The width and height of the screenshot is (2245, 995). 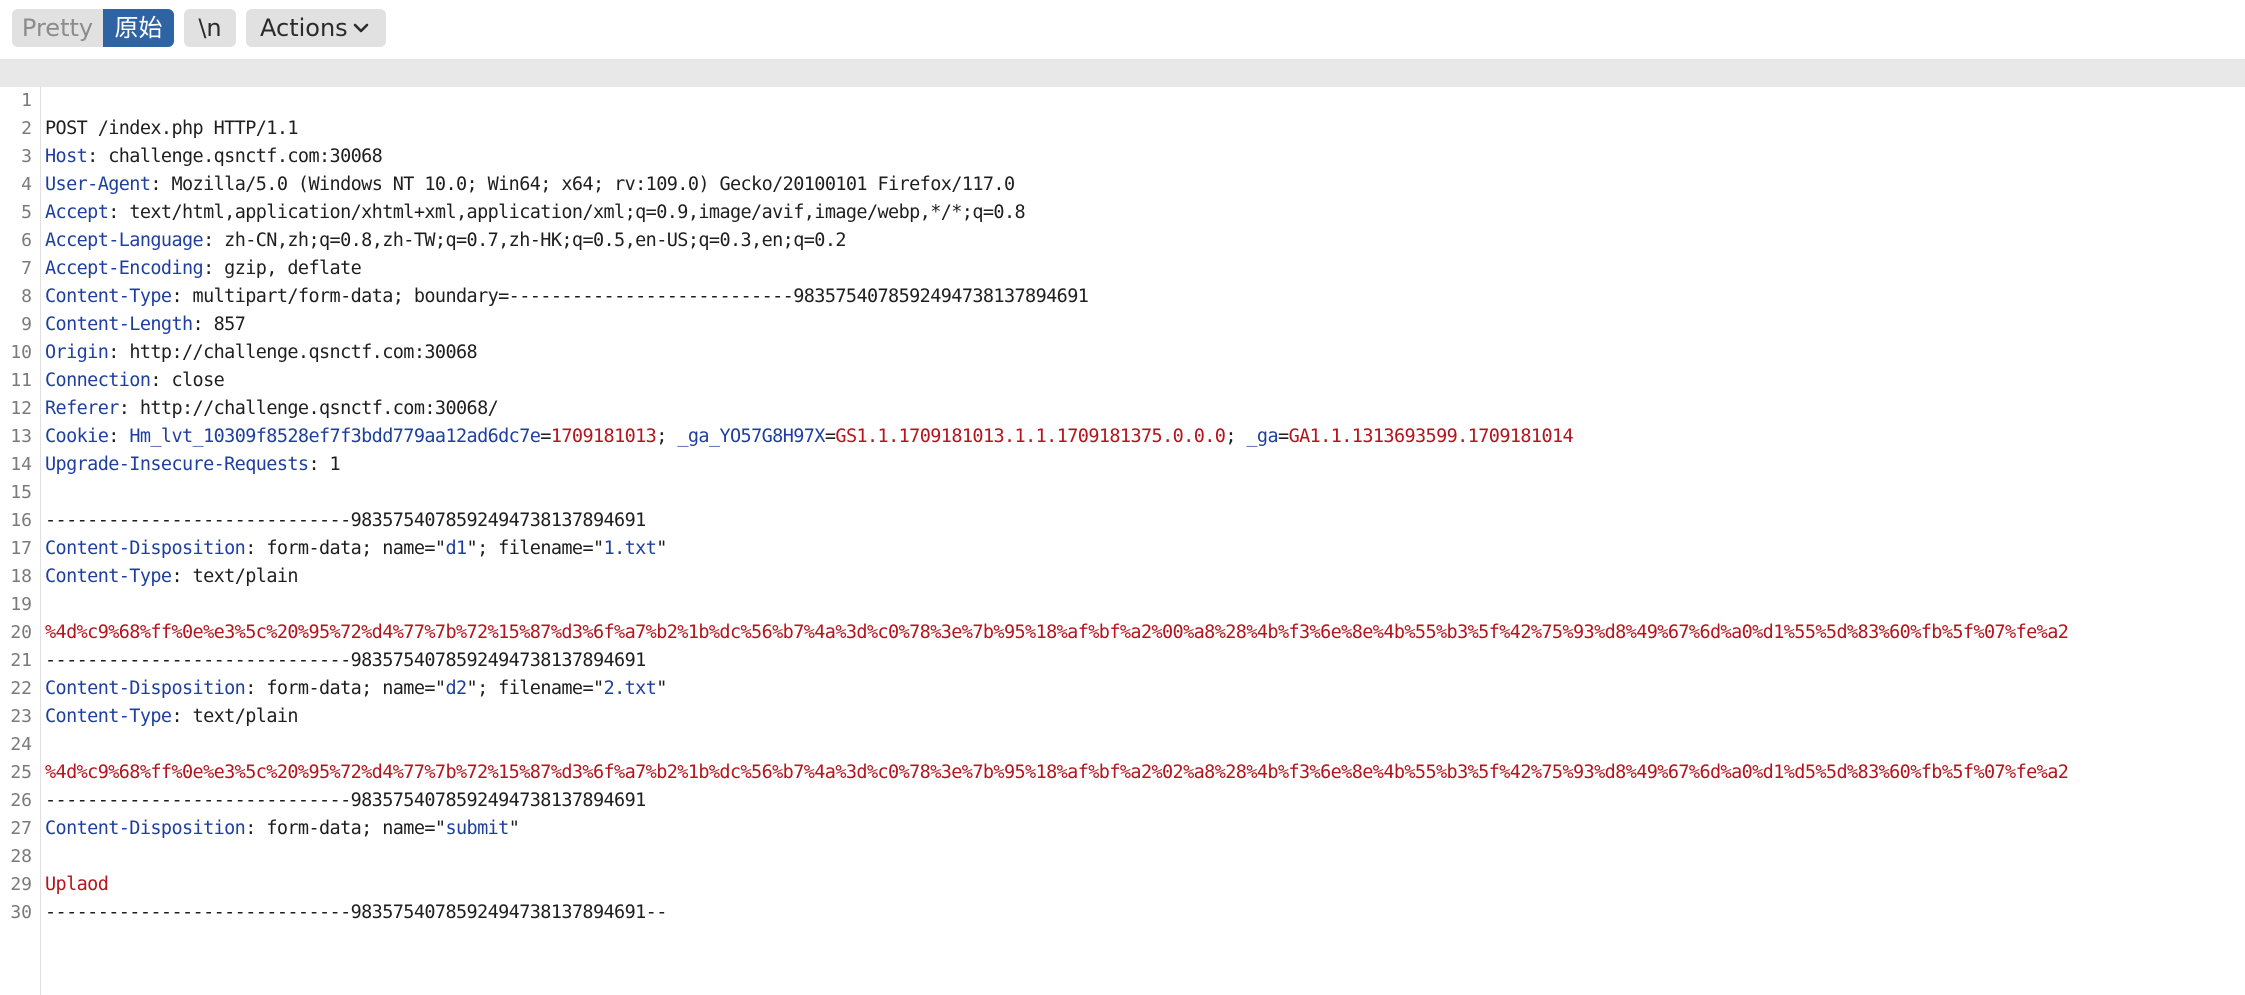 What do you see at coordinates (1122, 351) in the screenshot?
I see `header-line-connection: 10 Connection: close` at bounding box center [1122, 351].